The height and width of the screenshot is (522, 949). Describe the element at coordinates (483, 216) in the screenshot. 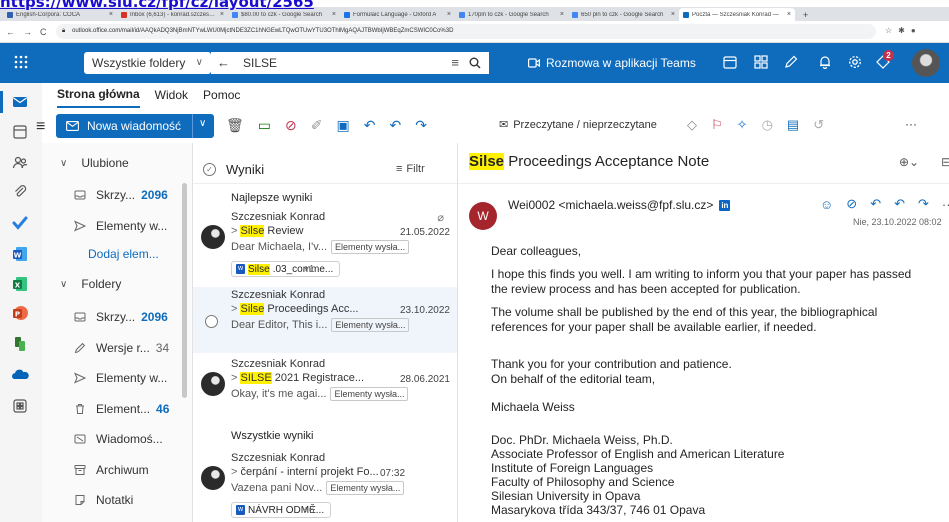

I see `sender-avatar: W` at that location.